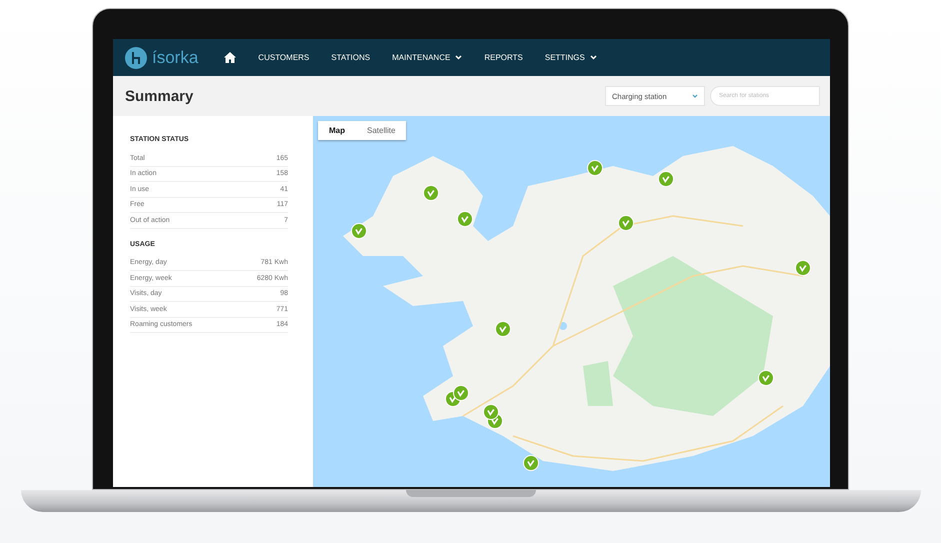 The width and height of the screenshot is (941, 543). Describe the element at coordinates (136, 57) in the screenshot. I see `logo-icon` at that location.